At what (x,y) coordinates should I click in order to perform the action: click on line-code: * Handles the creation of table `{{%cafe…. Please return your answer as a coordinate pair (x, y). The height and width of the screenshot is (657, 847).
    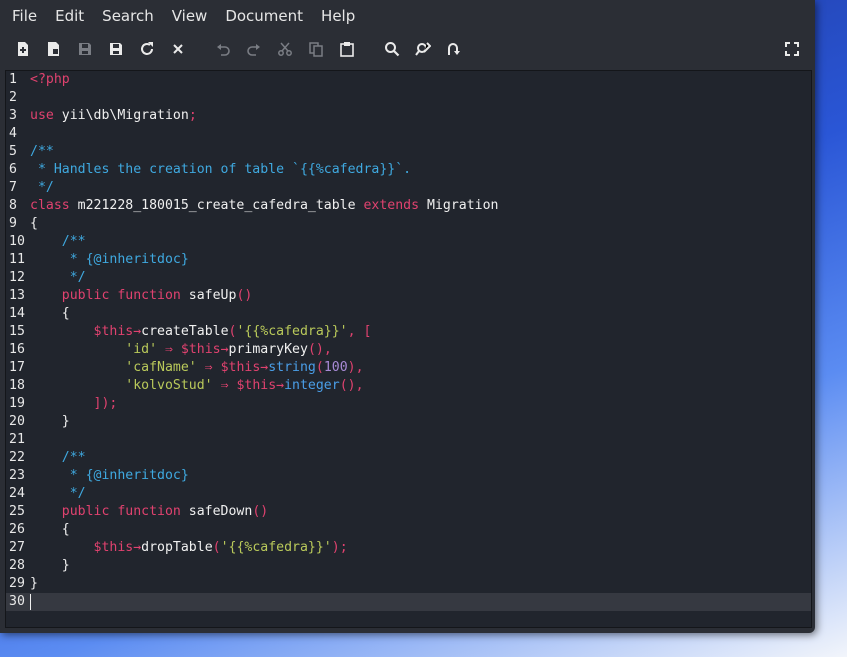
    Looking at the image, I should click on (220, 170).